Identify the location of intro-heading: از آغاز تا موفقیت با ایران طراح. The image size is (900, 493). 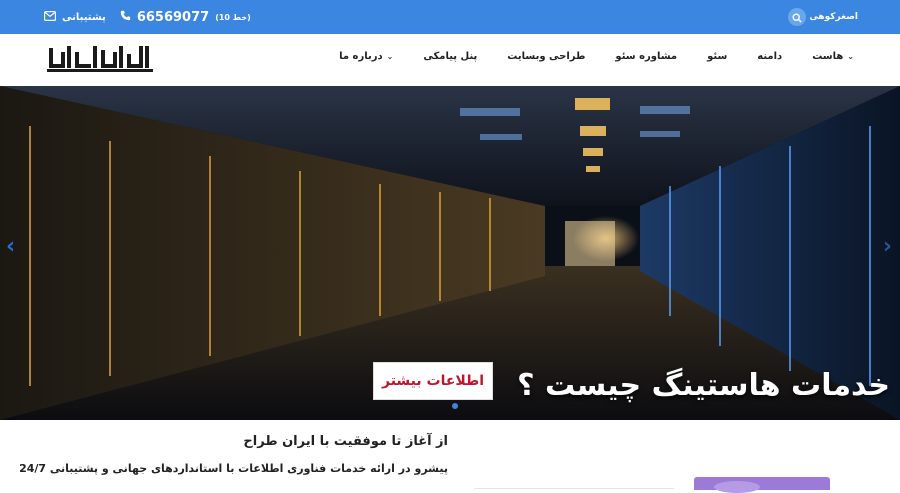
(345, 441).